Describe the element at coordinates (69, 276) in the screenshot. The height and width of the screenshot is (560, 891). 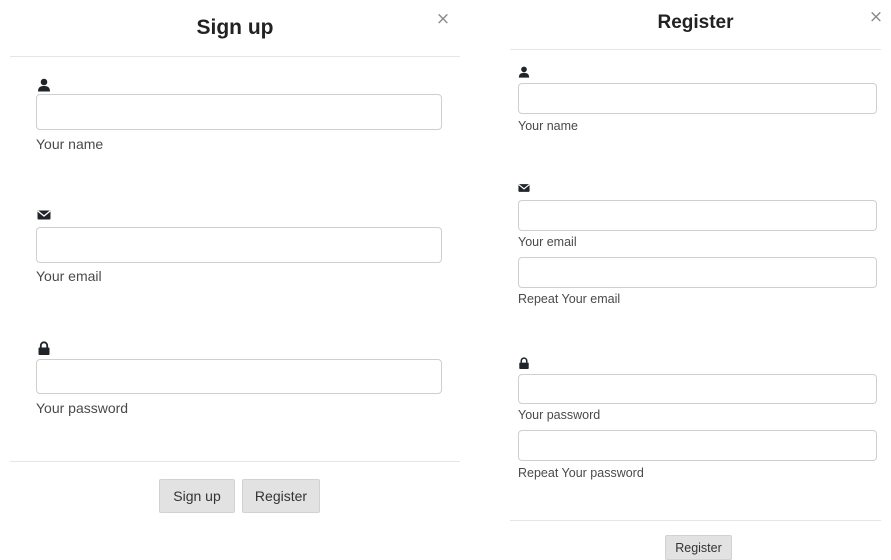
I see `signup-email-help: Your email` at that location.